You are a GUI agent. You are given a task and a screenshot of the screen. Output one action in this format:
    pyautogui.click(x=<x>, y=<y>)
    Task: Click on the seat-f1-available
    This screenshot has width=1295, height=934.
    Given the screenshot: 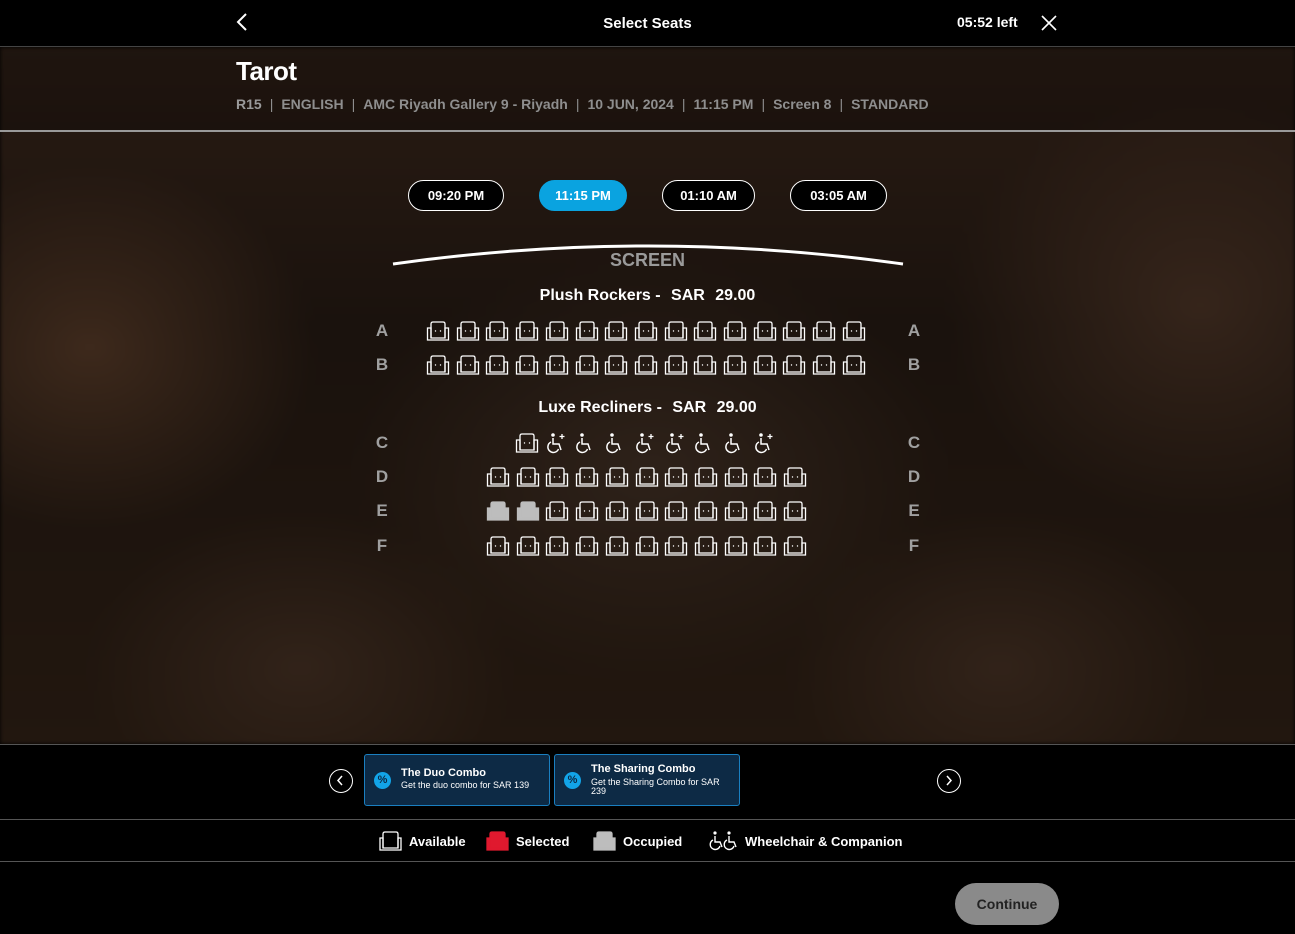 What is the action you would take?
    pyautogui.click(x=498, y=546)
    